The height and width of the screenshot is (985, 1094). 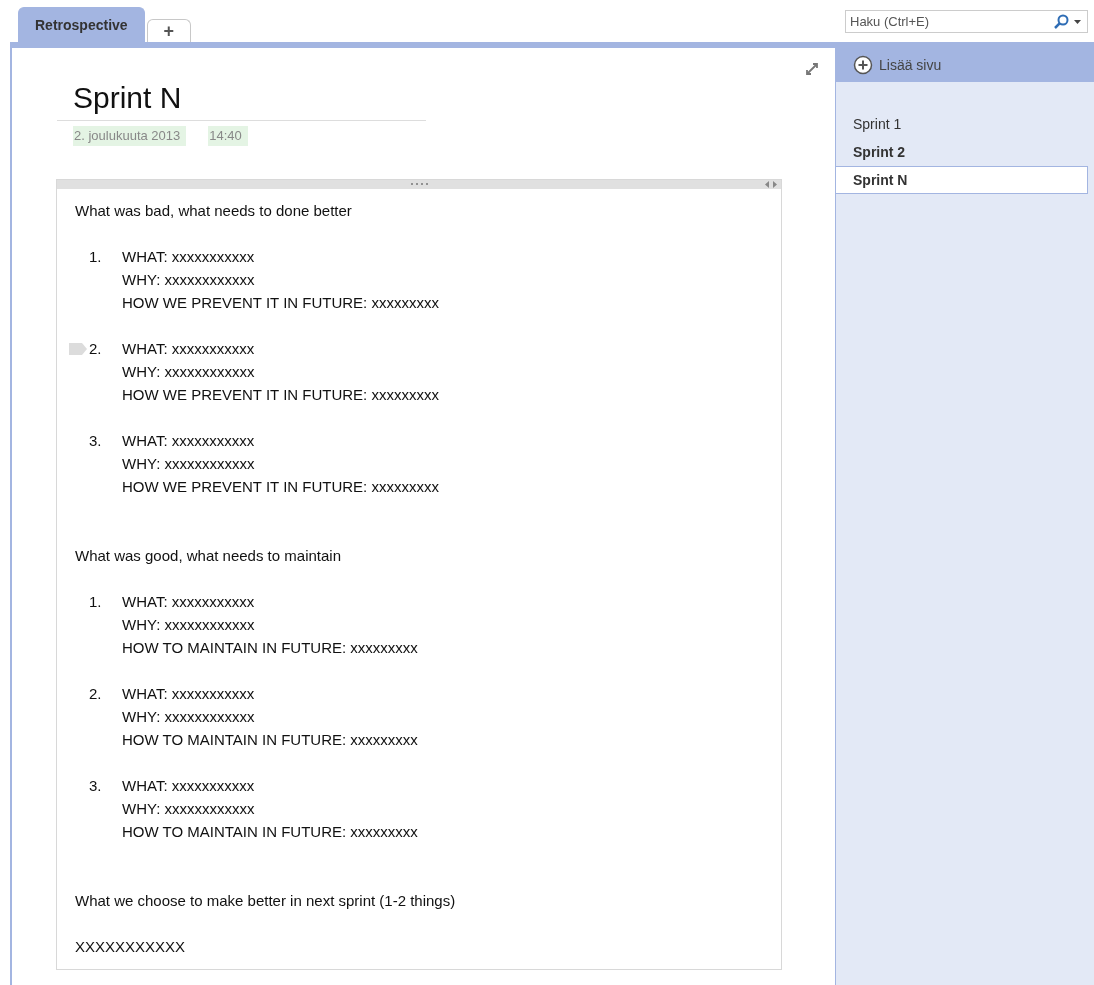 I want to click on note-text: XXXXXXXXXXX, so click(x=131, y=947).